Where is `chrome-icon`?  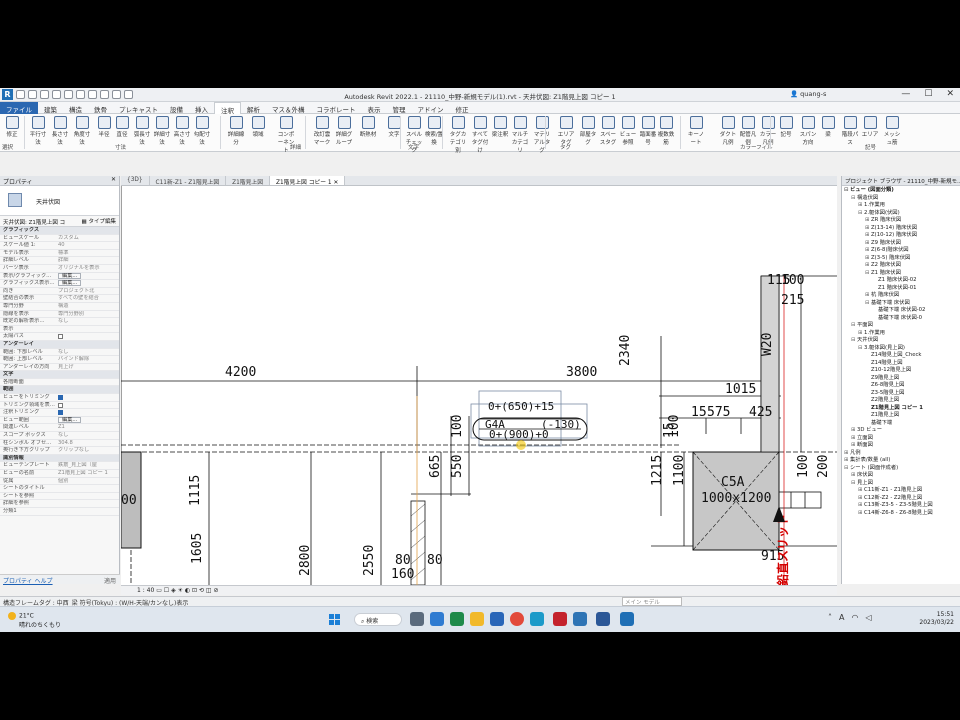
chrome-icon is located at coordinates (517, 619).